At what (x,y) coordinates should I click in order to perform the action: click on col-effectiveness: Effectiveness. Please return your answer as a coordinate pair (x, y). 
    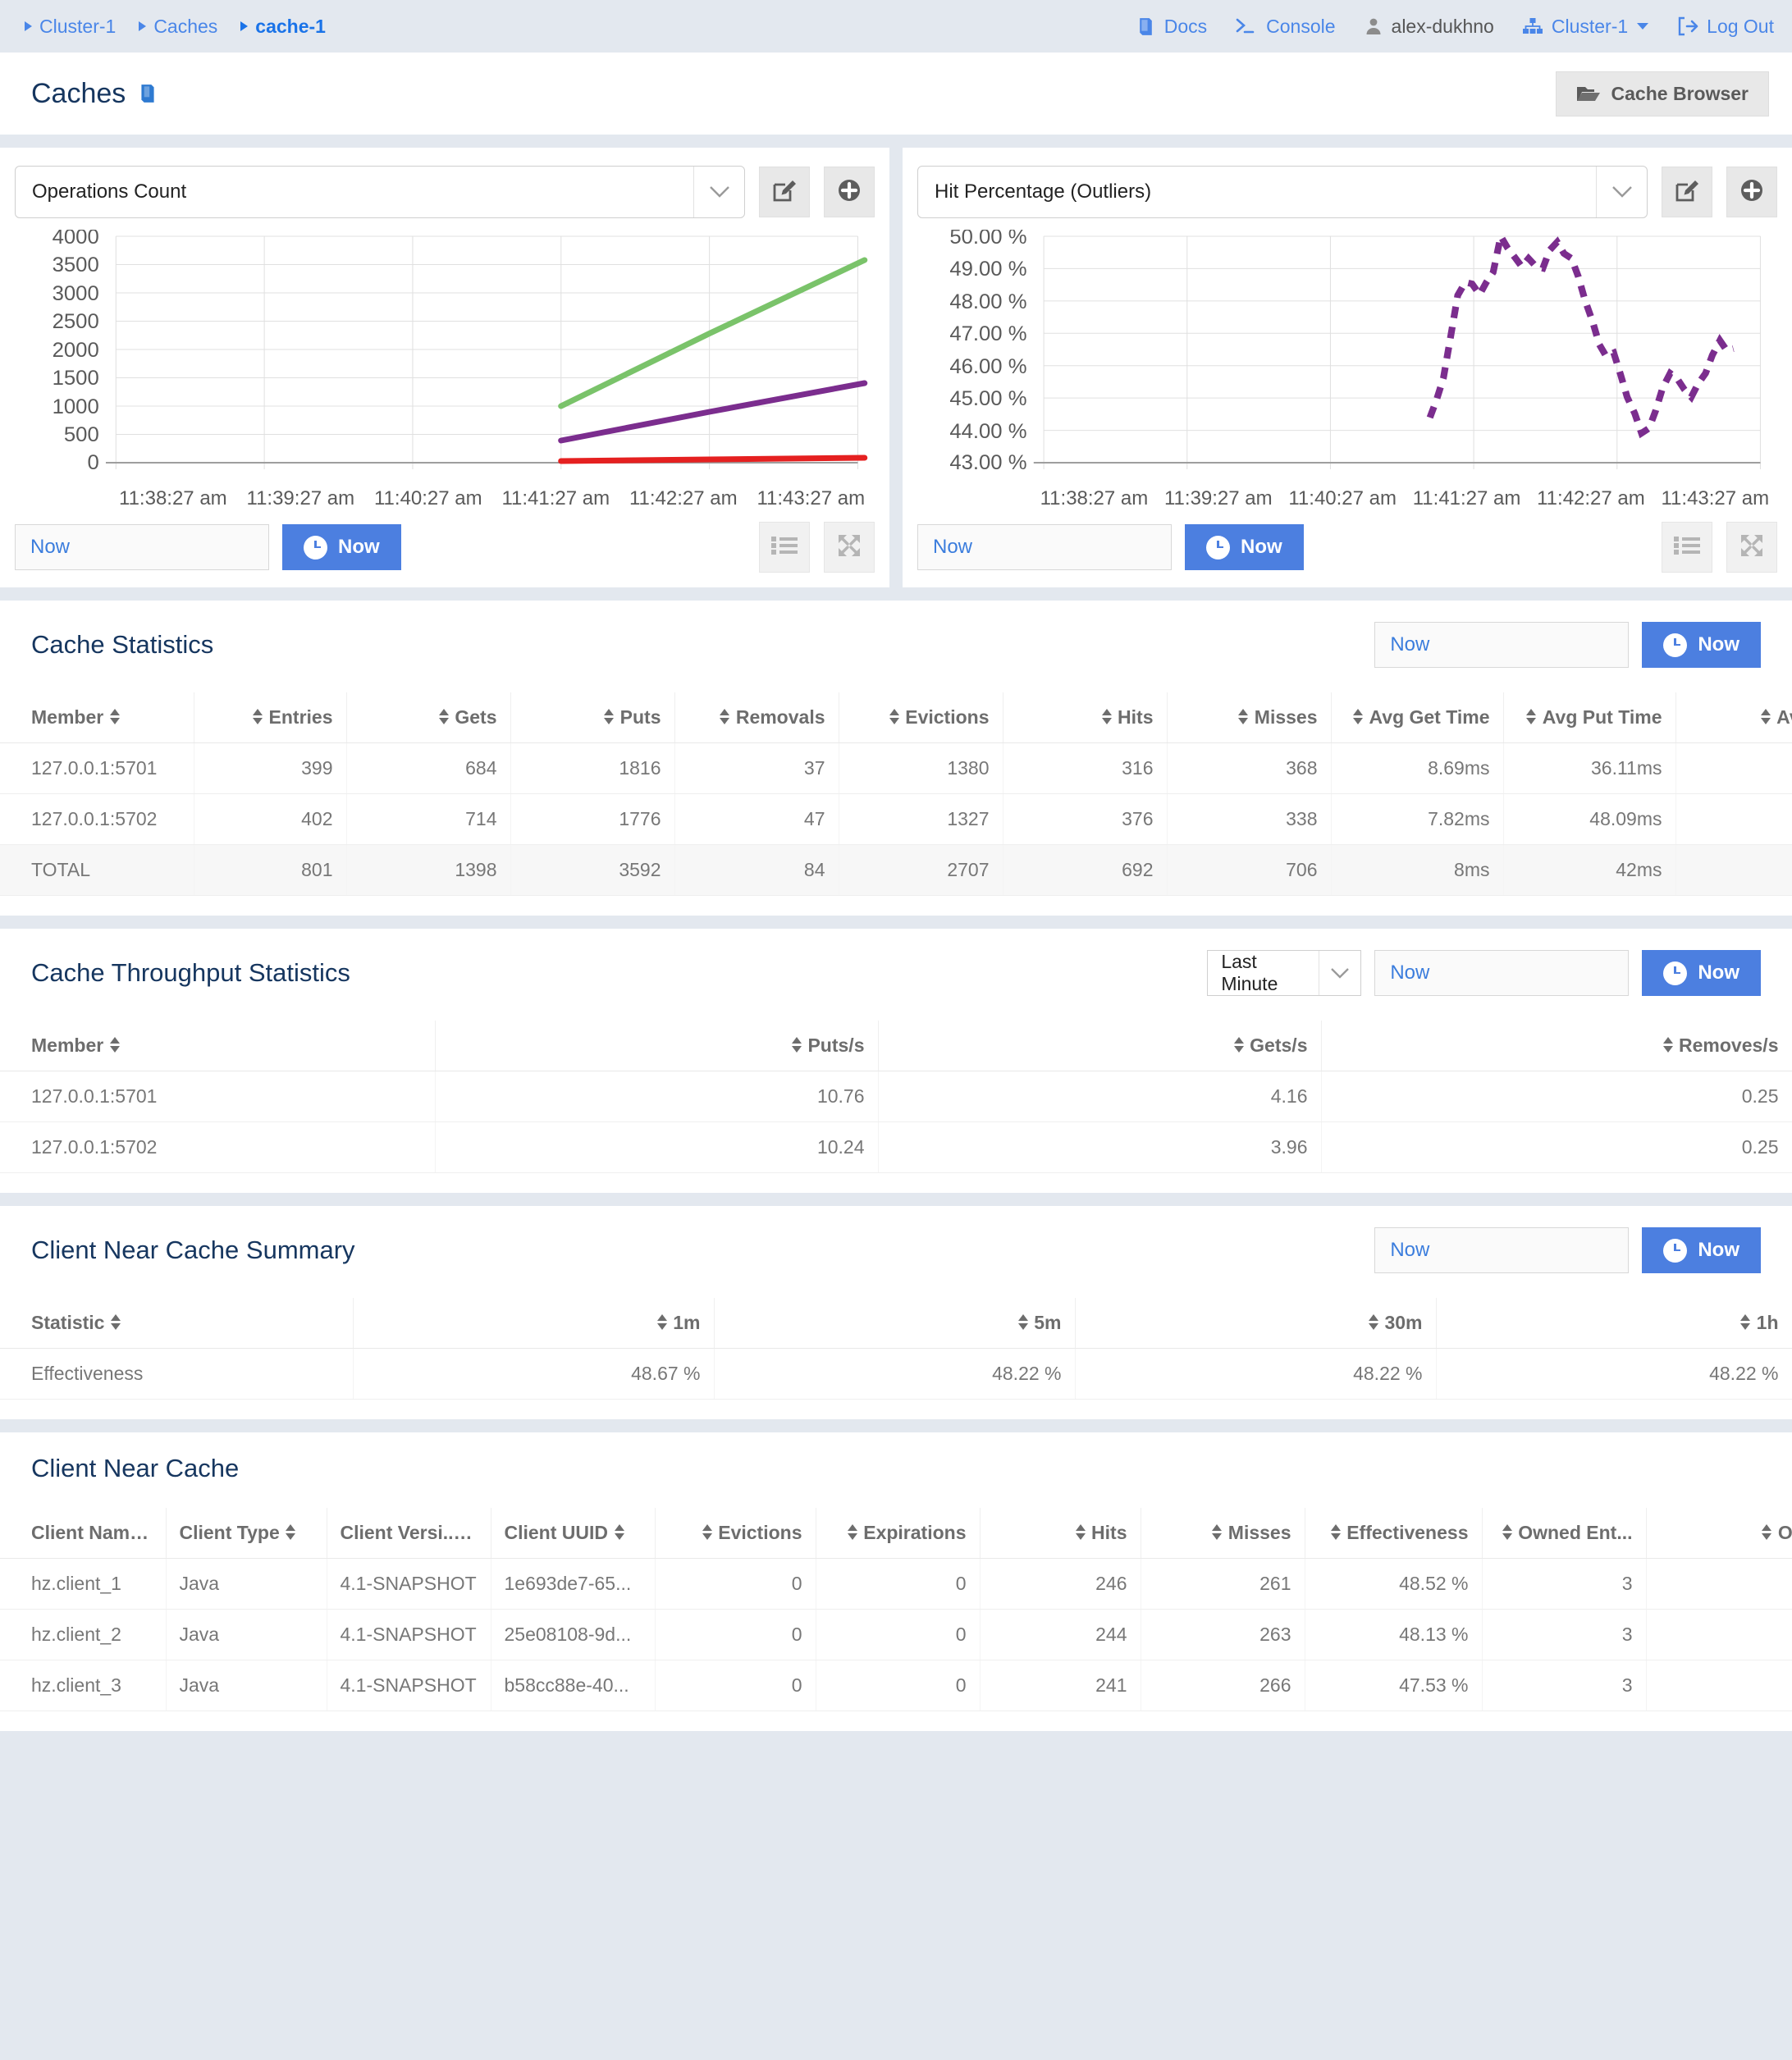
    Looking at the image, I should click on (1394, 1533).